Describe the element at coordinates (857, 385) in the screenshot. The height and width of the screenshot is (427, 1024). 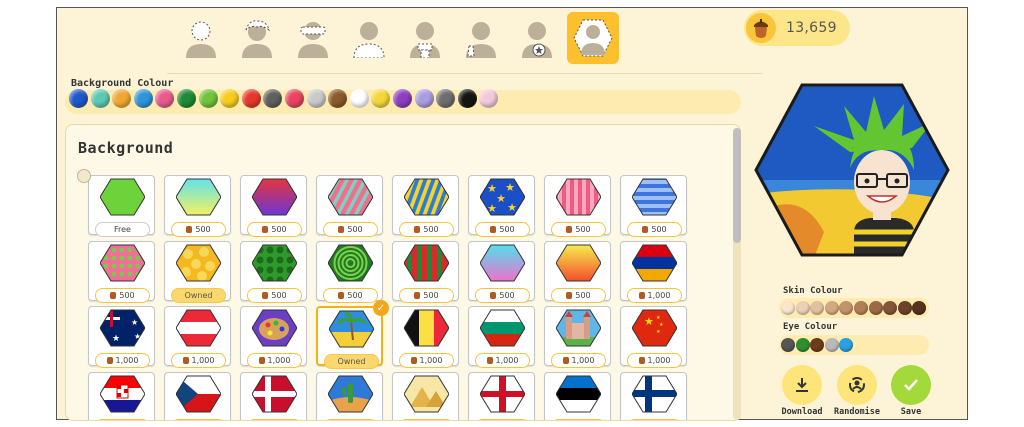
I see `randomise-button` at that location.